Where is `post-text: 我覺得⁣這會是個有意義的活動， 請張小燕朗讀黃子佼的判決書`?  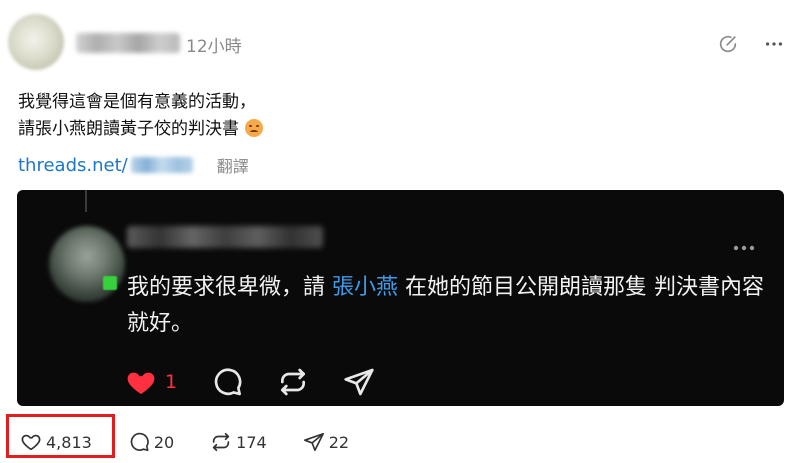 post-text: 我覺得⁣這會是個有意義的活動， 請張小燕朗讀黃子佼的判決書 is located at coordinates (140, 116).